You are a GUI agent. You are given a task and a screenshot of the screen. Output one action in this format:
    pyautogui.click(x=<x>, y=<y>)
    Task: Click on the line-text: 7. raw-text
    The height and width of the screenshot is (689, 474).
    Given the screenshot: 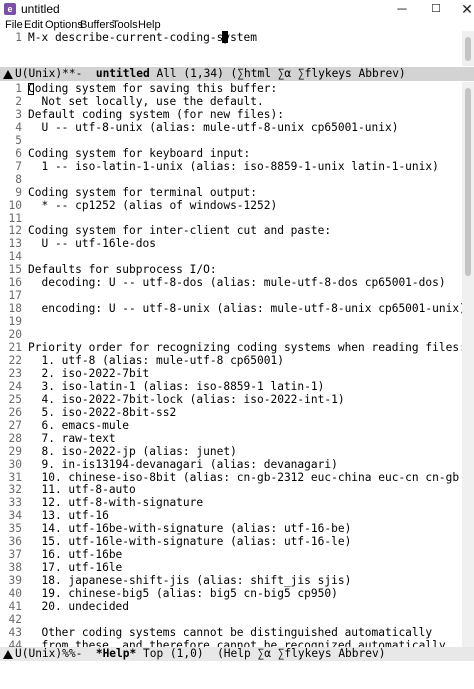 What is the action you would take?
    pyautogui.click(x=72, y=438)
    